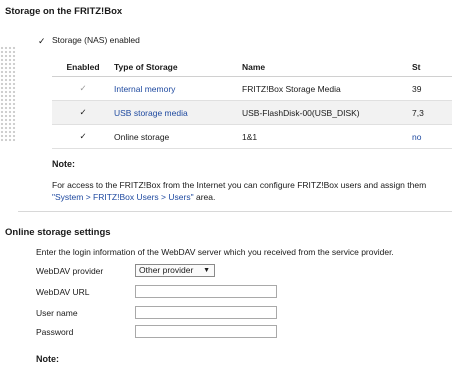  Describe the element at coordinates (83, 67) in the screenshot. I see `col-enabled: Enabled` at that location.